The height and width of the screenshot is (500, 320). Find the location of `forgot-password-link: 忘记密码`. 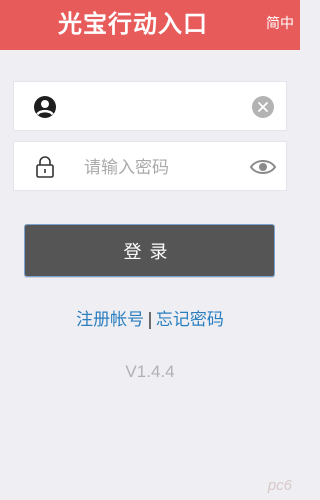

forgot-password-link: 忘记密码 is located at coordinates (190, 320).